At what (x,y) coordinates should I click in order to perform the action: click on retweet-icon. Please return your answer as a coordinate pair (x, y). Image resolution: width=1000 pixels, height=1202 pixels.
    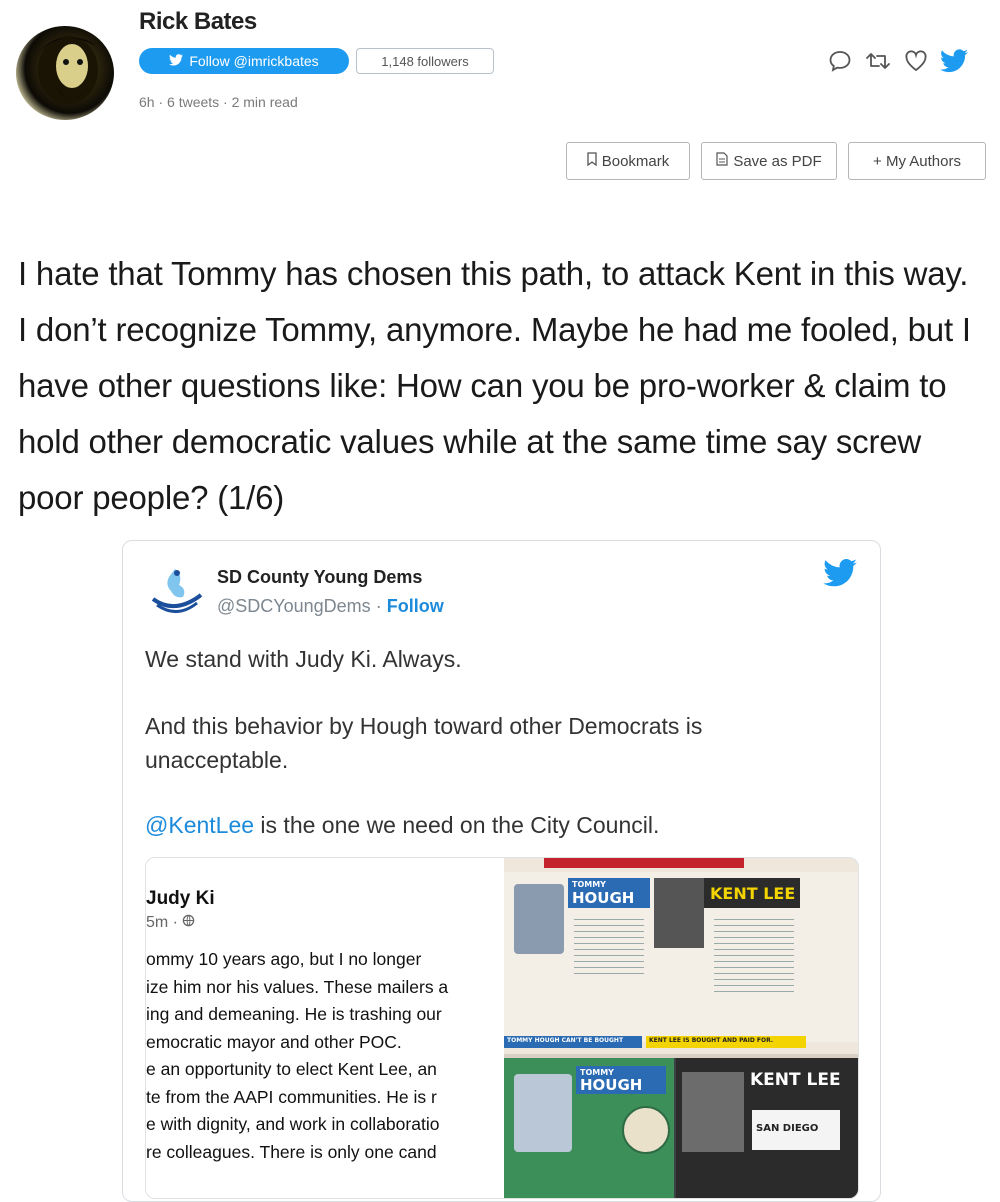
    Looking at the image, I should click on (878, 61).